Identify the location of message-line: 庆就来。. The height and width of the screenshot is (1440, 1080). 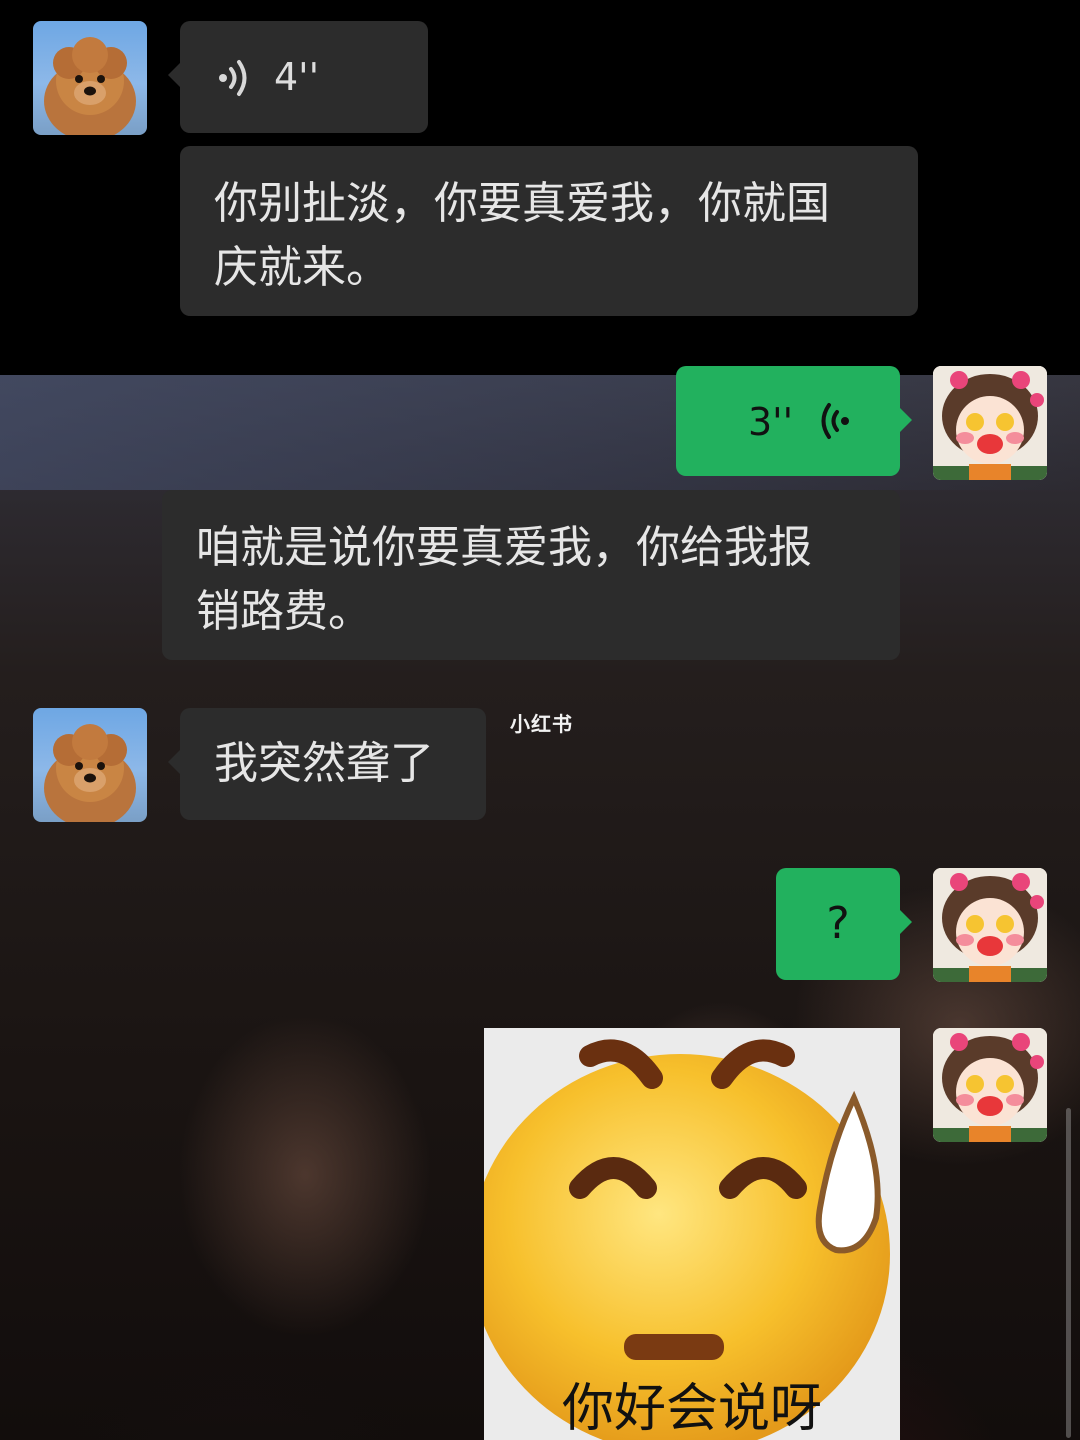
(302, 267).